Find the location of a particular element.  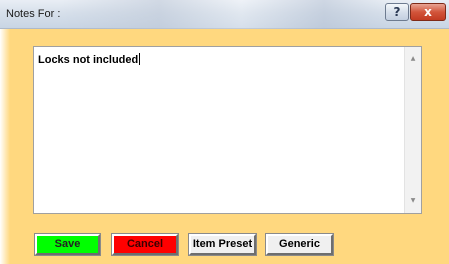

title-bar-glass is located at coordinates (225, 14).